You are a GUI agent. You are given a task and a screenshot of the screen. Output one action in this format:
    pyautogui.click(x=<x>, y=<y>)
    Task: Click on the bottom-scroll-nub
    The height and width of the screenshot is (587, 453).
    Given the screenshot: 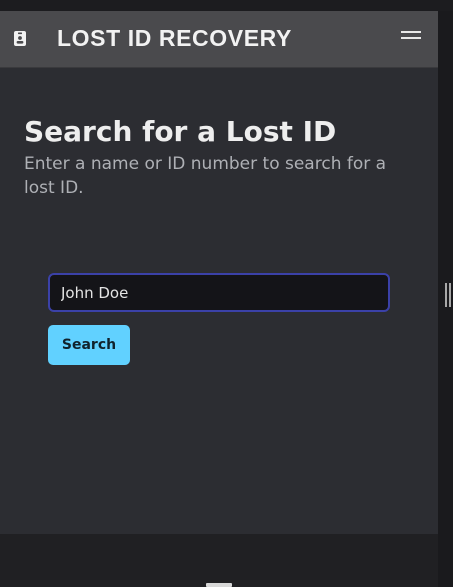 What is the action you would take?
    pyautogui.click(x=219, y=585)
    